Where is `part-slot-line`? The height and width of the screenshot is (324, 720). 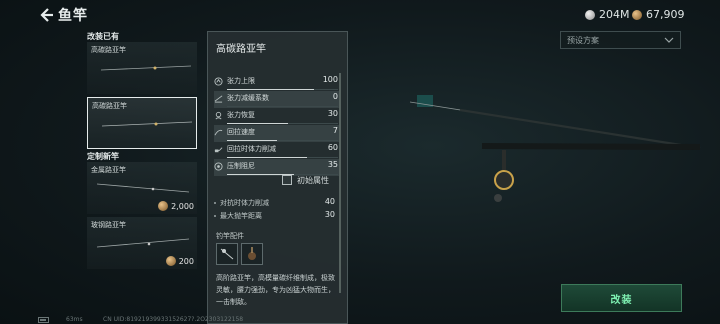
part-slot-line is located at coordinates (227, 254).